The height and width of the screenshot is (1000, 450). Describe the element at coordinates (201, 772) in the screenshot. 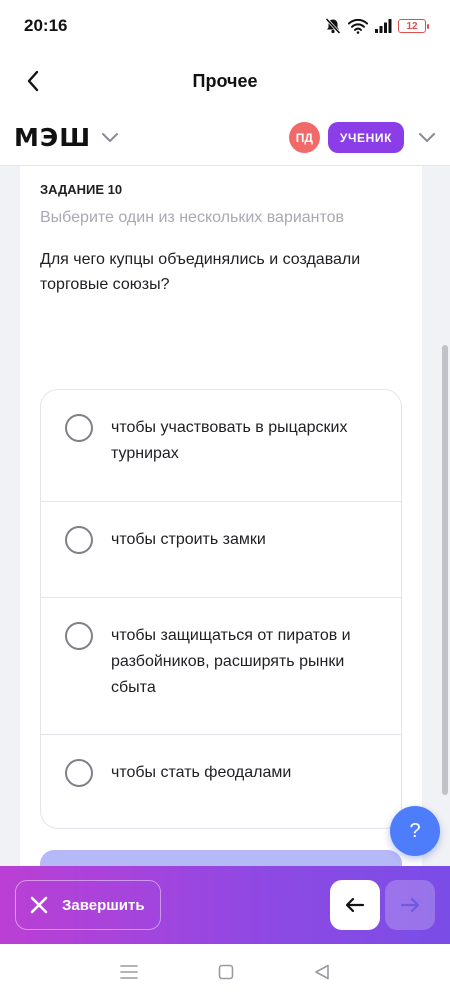

I see `answer-option-text: чтобы стать феодалами` at that location.